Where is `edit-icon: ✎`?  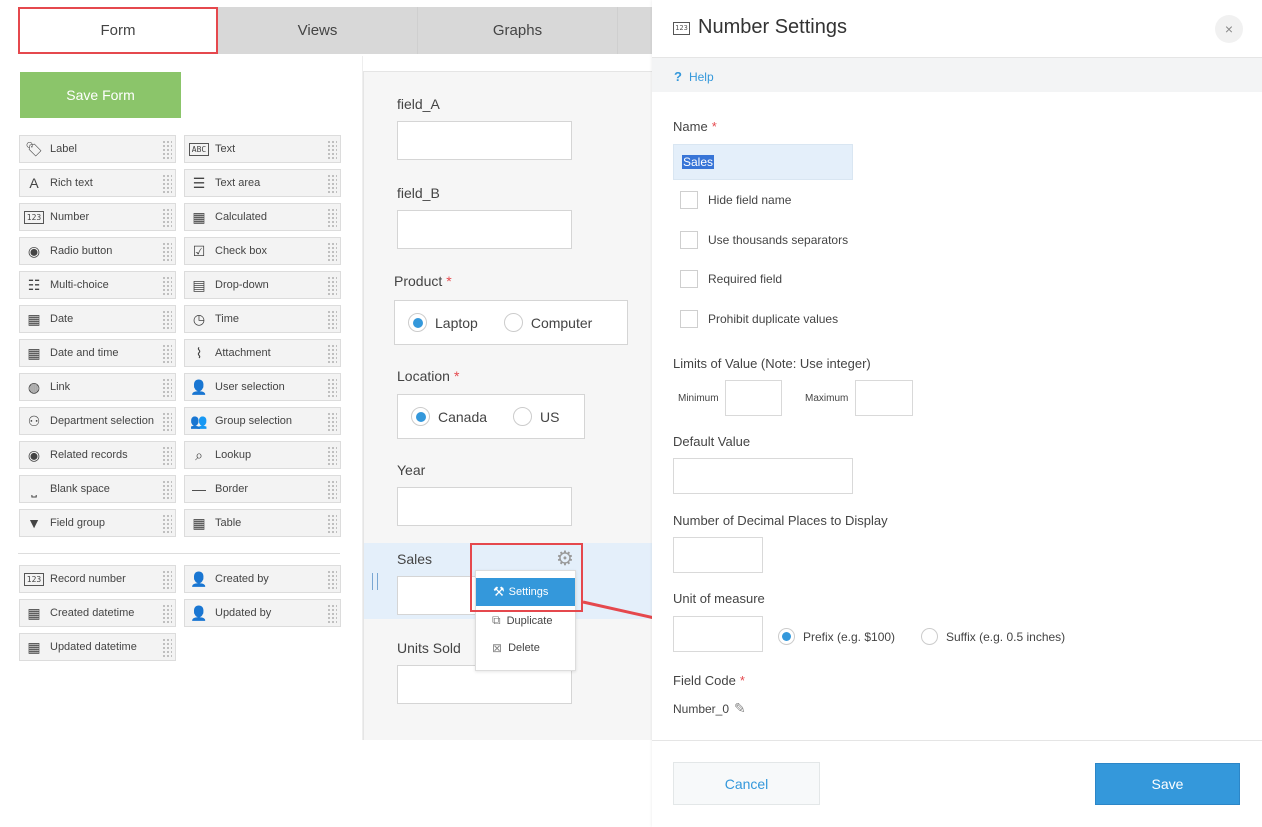
edit-icon: ✎ is located at coordinates (740, 708).